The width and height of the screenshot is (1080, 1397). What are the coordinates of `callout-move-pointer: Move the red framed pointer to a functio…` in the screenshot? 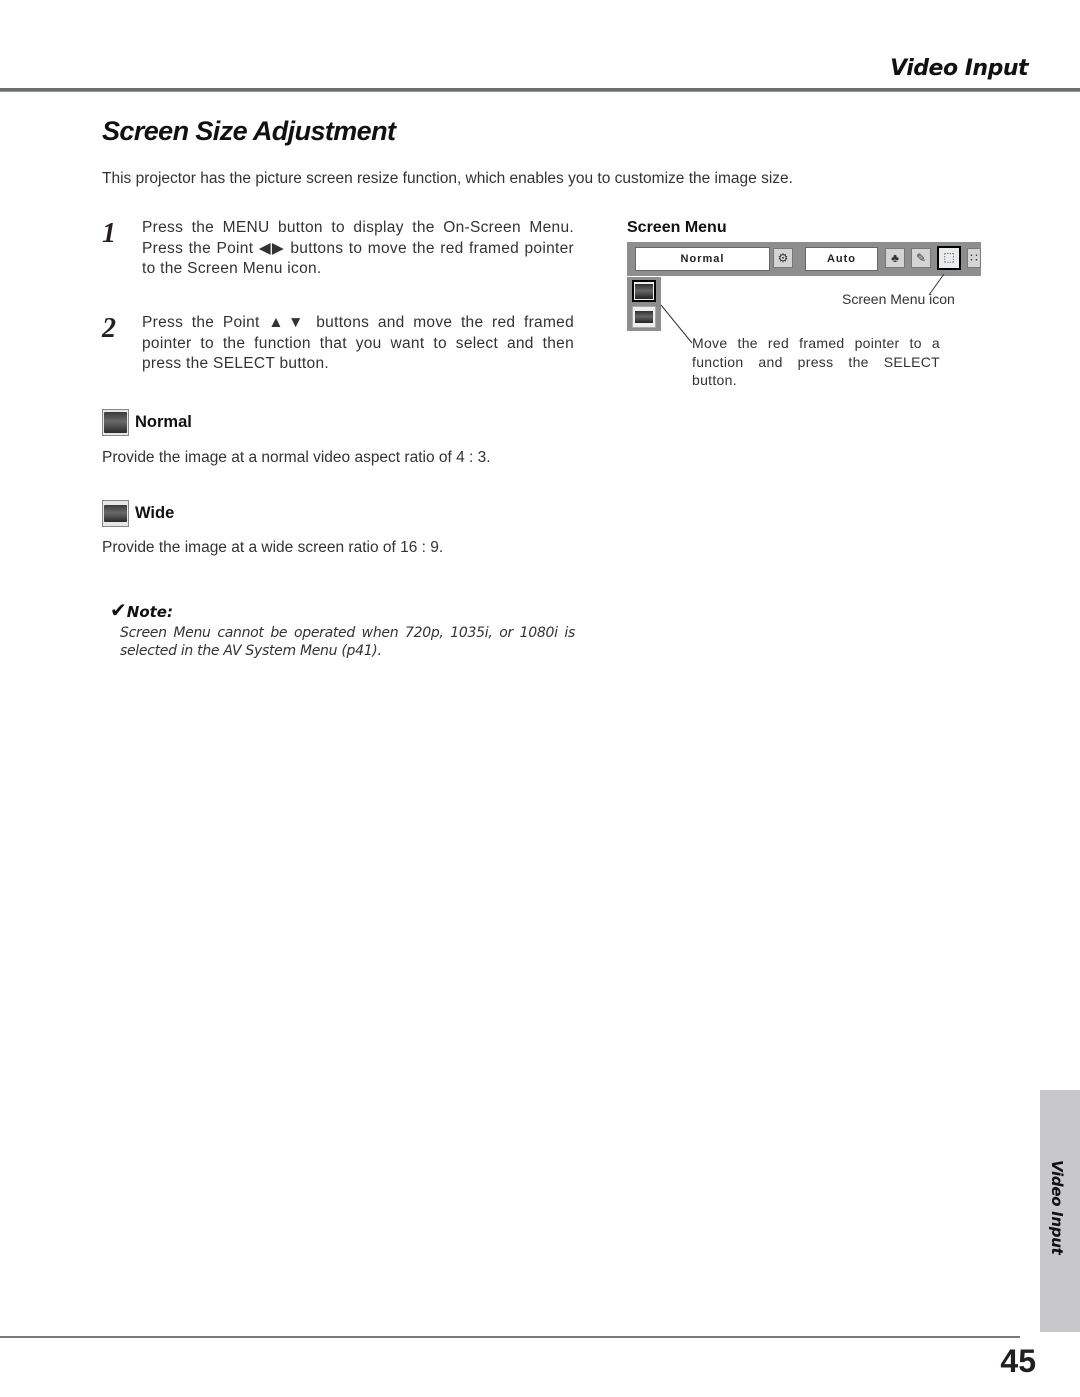 It's located at (816, 361).